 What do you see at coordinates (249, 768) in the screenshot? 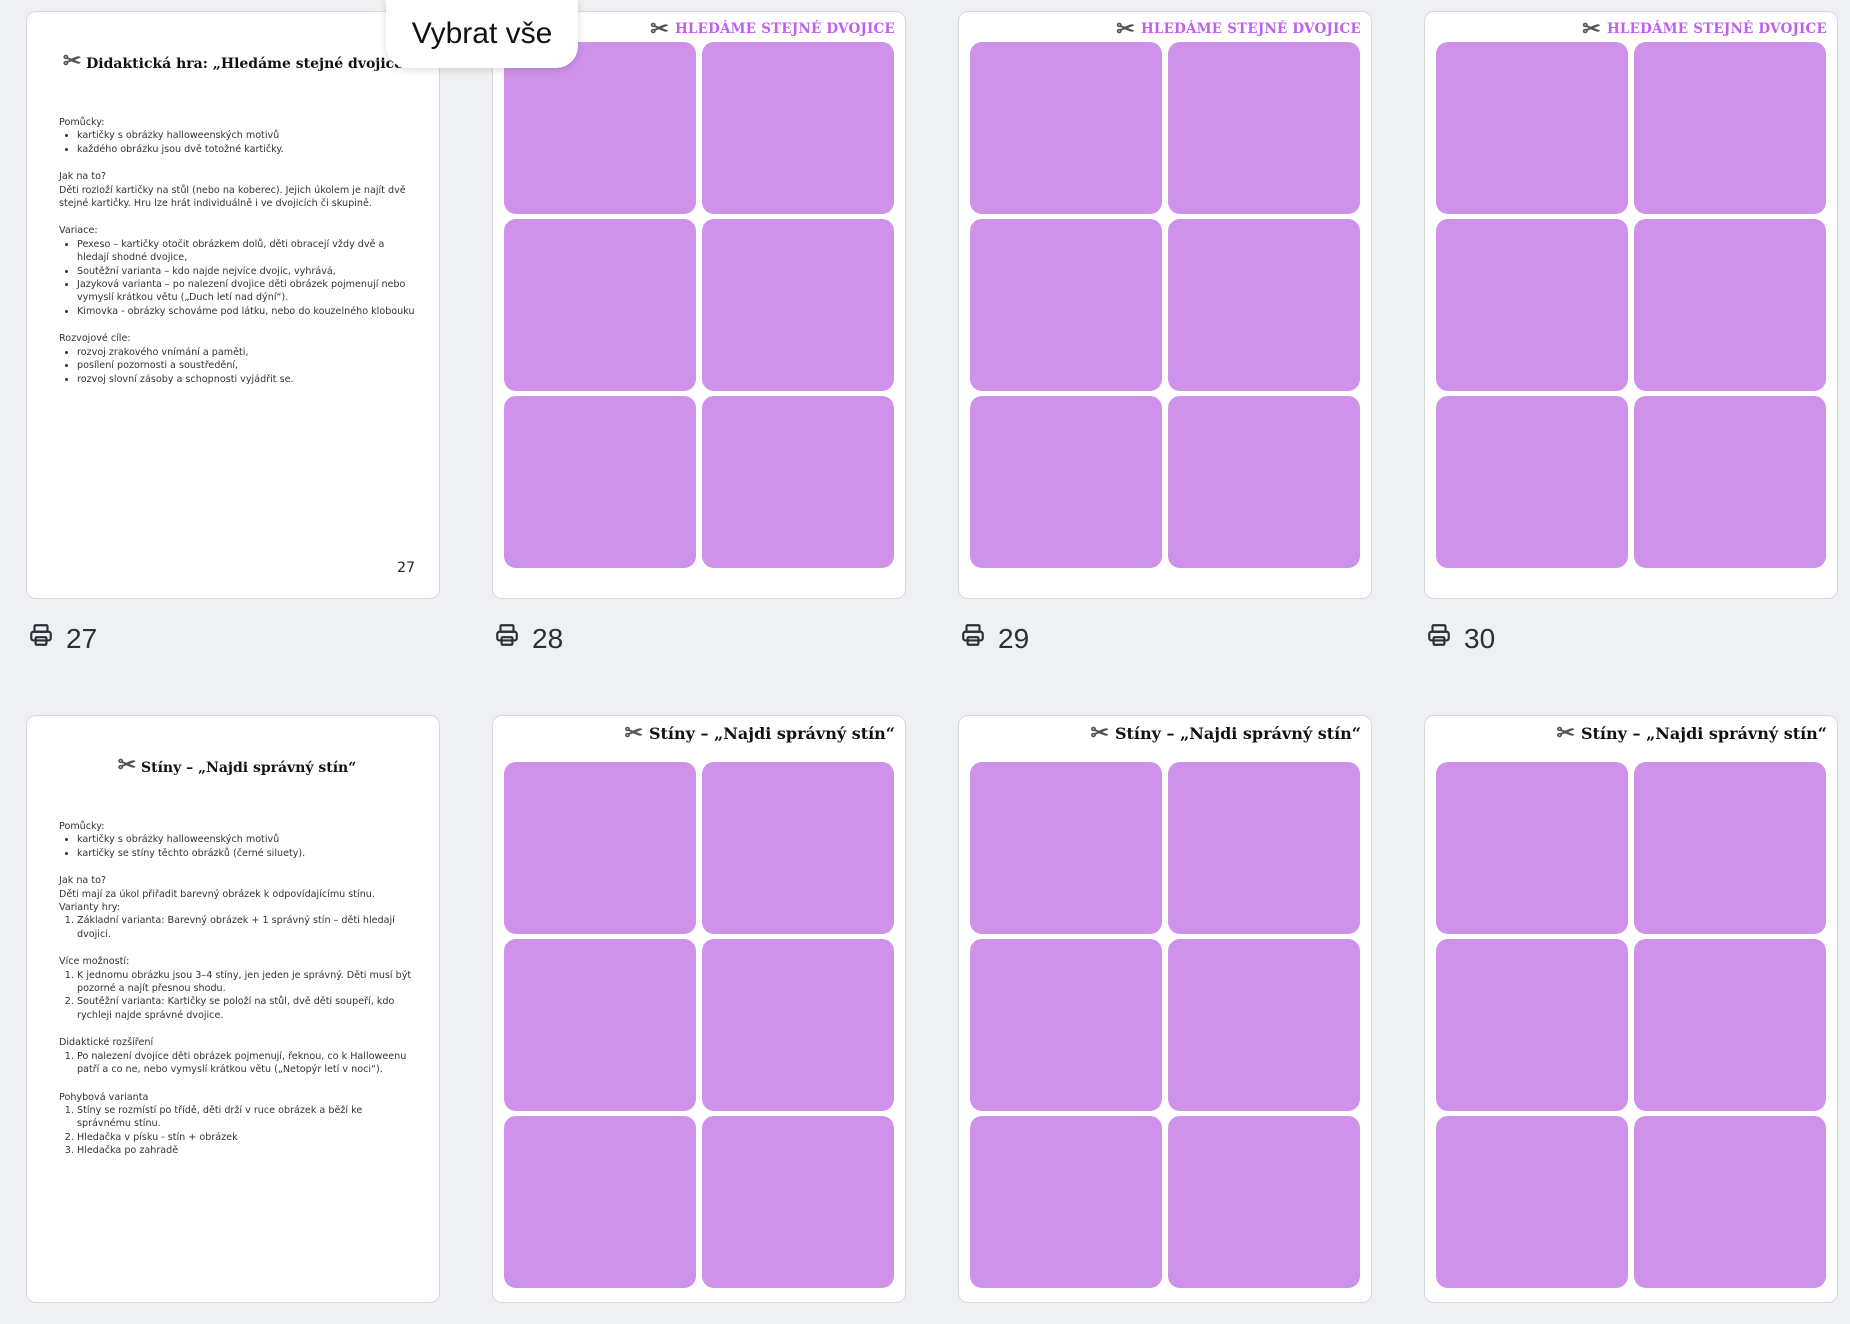
I see `doc-title-text: Stíny – „Najdi správný stín“` at bounding box center [249, 768].